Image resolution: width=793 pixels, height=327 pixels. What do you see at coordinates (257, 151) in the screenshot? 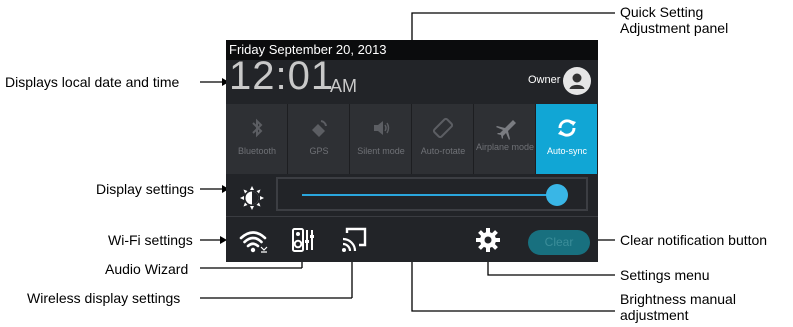
I see `tile-label: Bluetooth` at bounding box center [257, 151].